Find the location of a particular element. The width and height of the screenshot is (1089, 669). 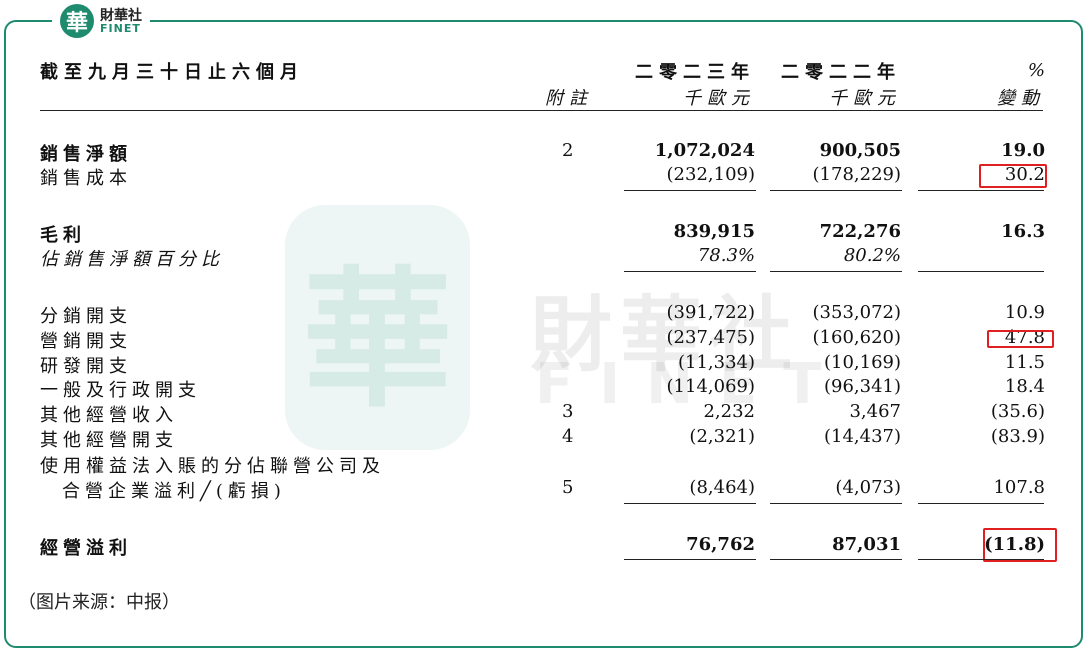

row-label-cost-of-sales: 銷售成本 is located at coordinates (86, 178).